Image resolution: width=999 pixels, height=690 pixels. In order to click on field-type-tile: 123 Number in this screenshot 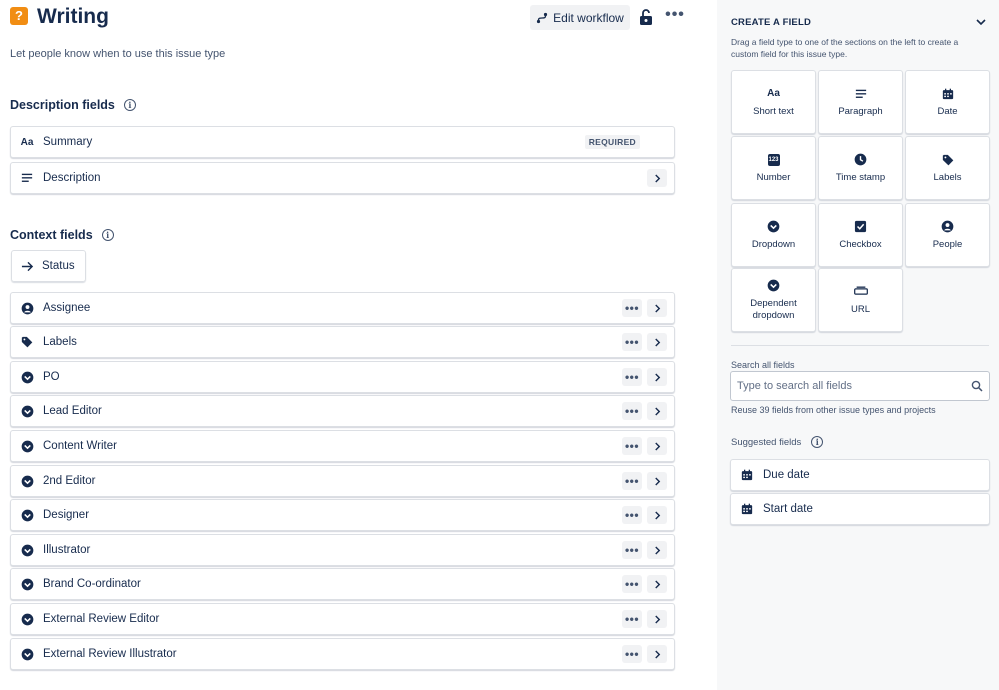, I will do `click(773, 168)`.